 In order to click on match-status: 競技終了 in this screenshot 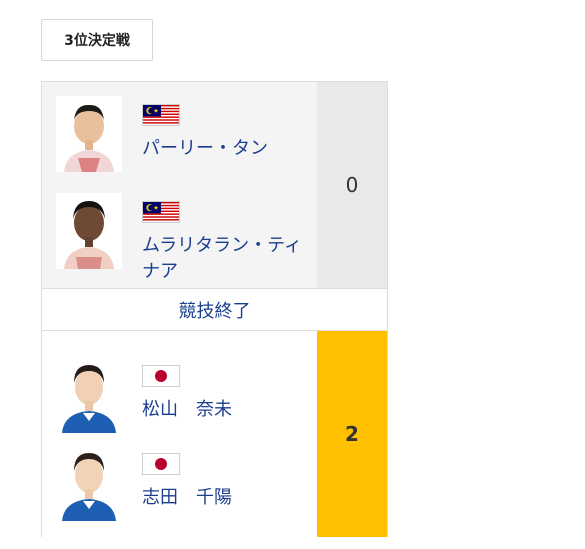, I will do `click(214, 309)`.